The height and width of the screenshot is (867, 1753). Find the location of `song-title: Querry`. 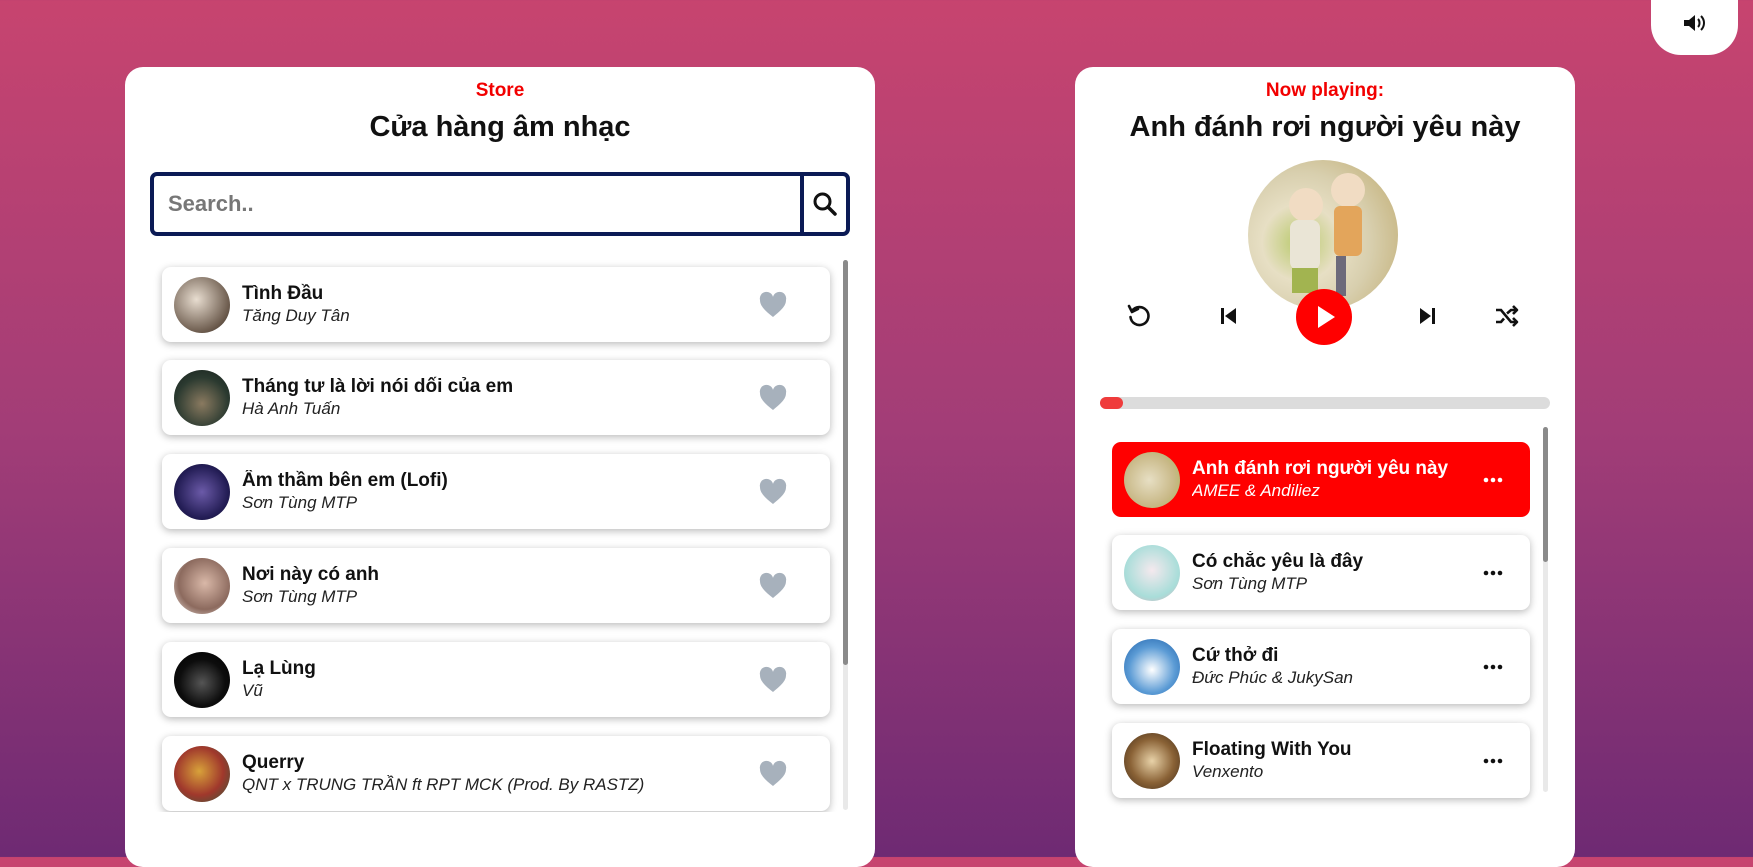

song-title: Querry is located at coordinates (273, 762).